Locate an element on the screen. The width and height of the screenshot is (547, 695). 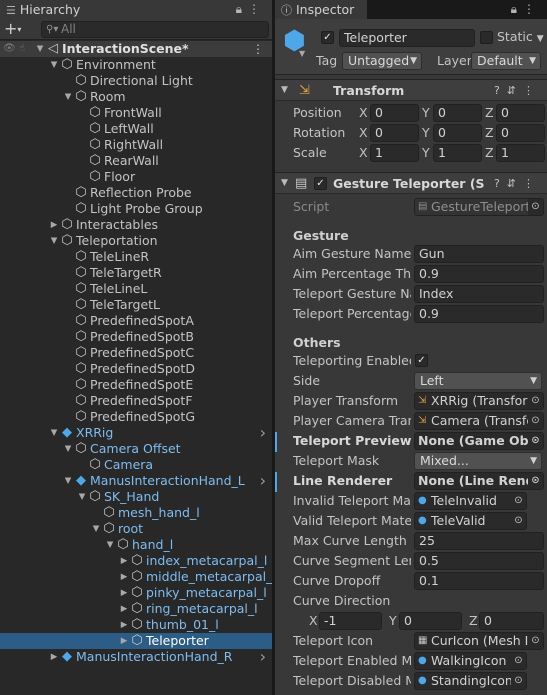
hierarchy-row: ⬡ Reflection Probe is located at coordinates (136, 193).